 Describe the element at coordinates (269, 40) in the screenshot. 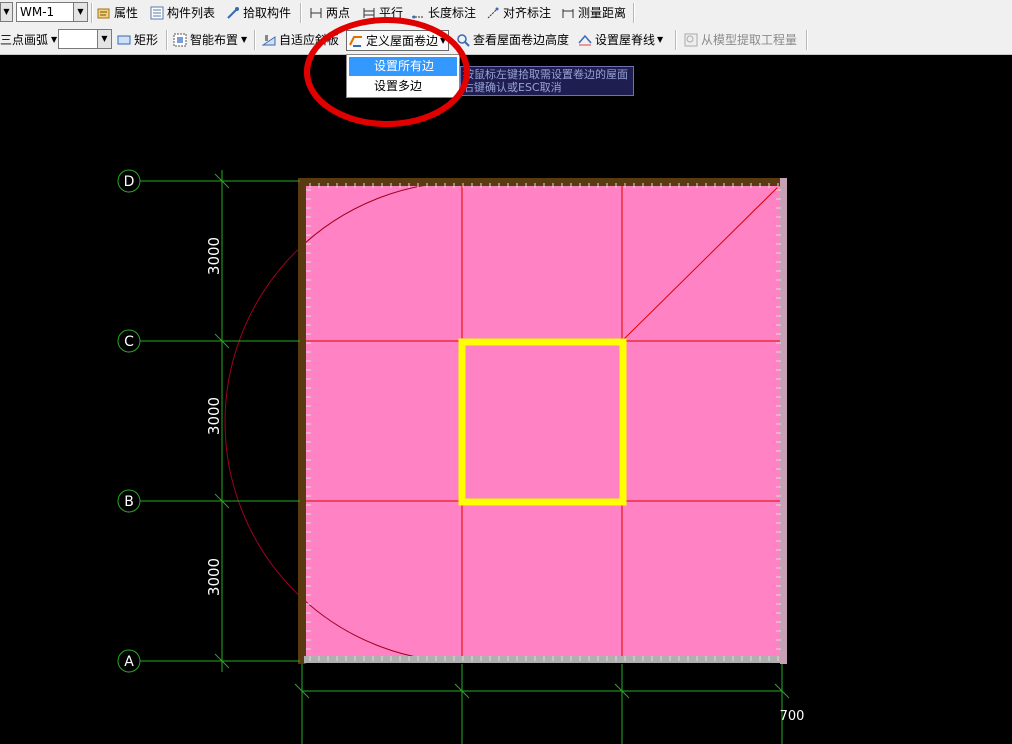

I see `slope-plate-icon` at that location.